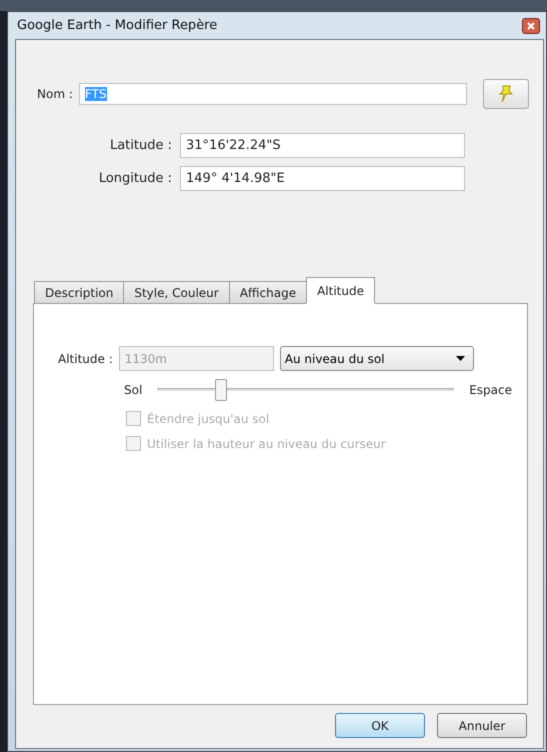  What do you see at coordinates (117, 25) in the screenshot?
I see `window-title: Google Earth - Modifier Repère` at bounding box center [117, 25].